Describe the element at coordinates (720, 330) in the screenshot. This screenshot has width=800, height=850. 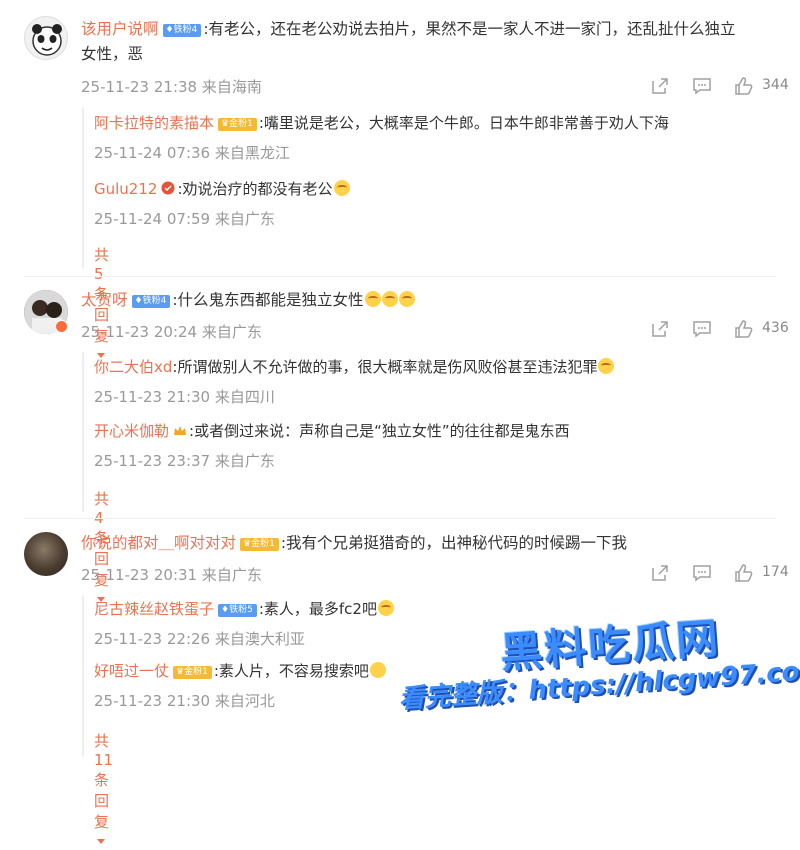
I see `comment-actions: 436` at that location.